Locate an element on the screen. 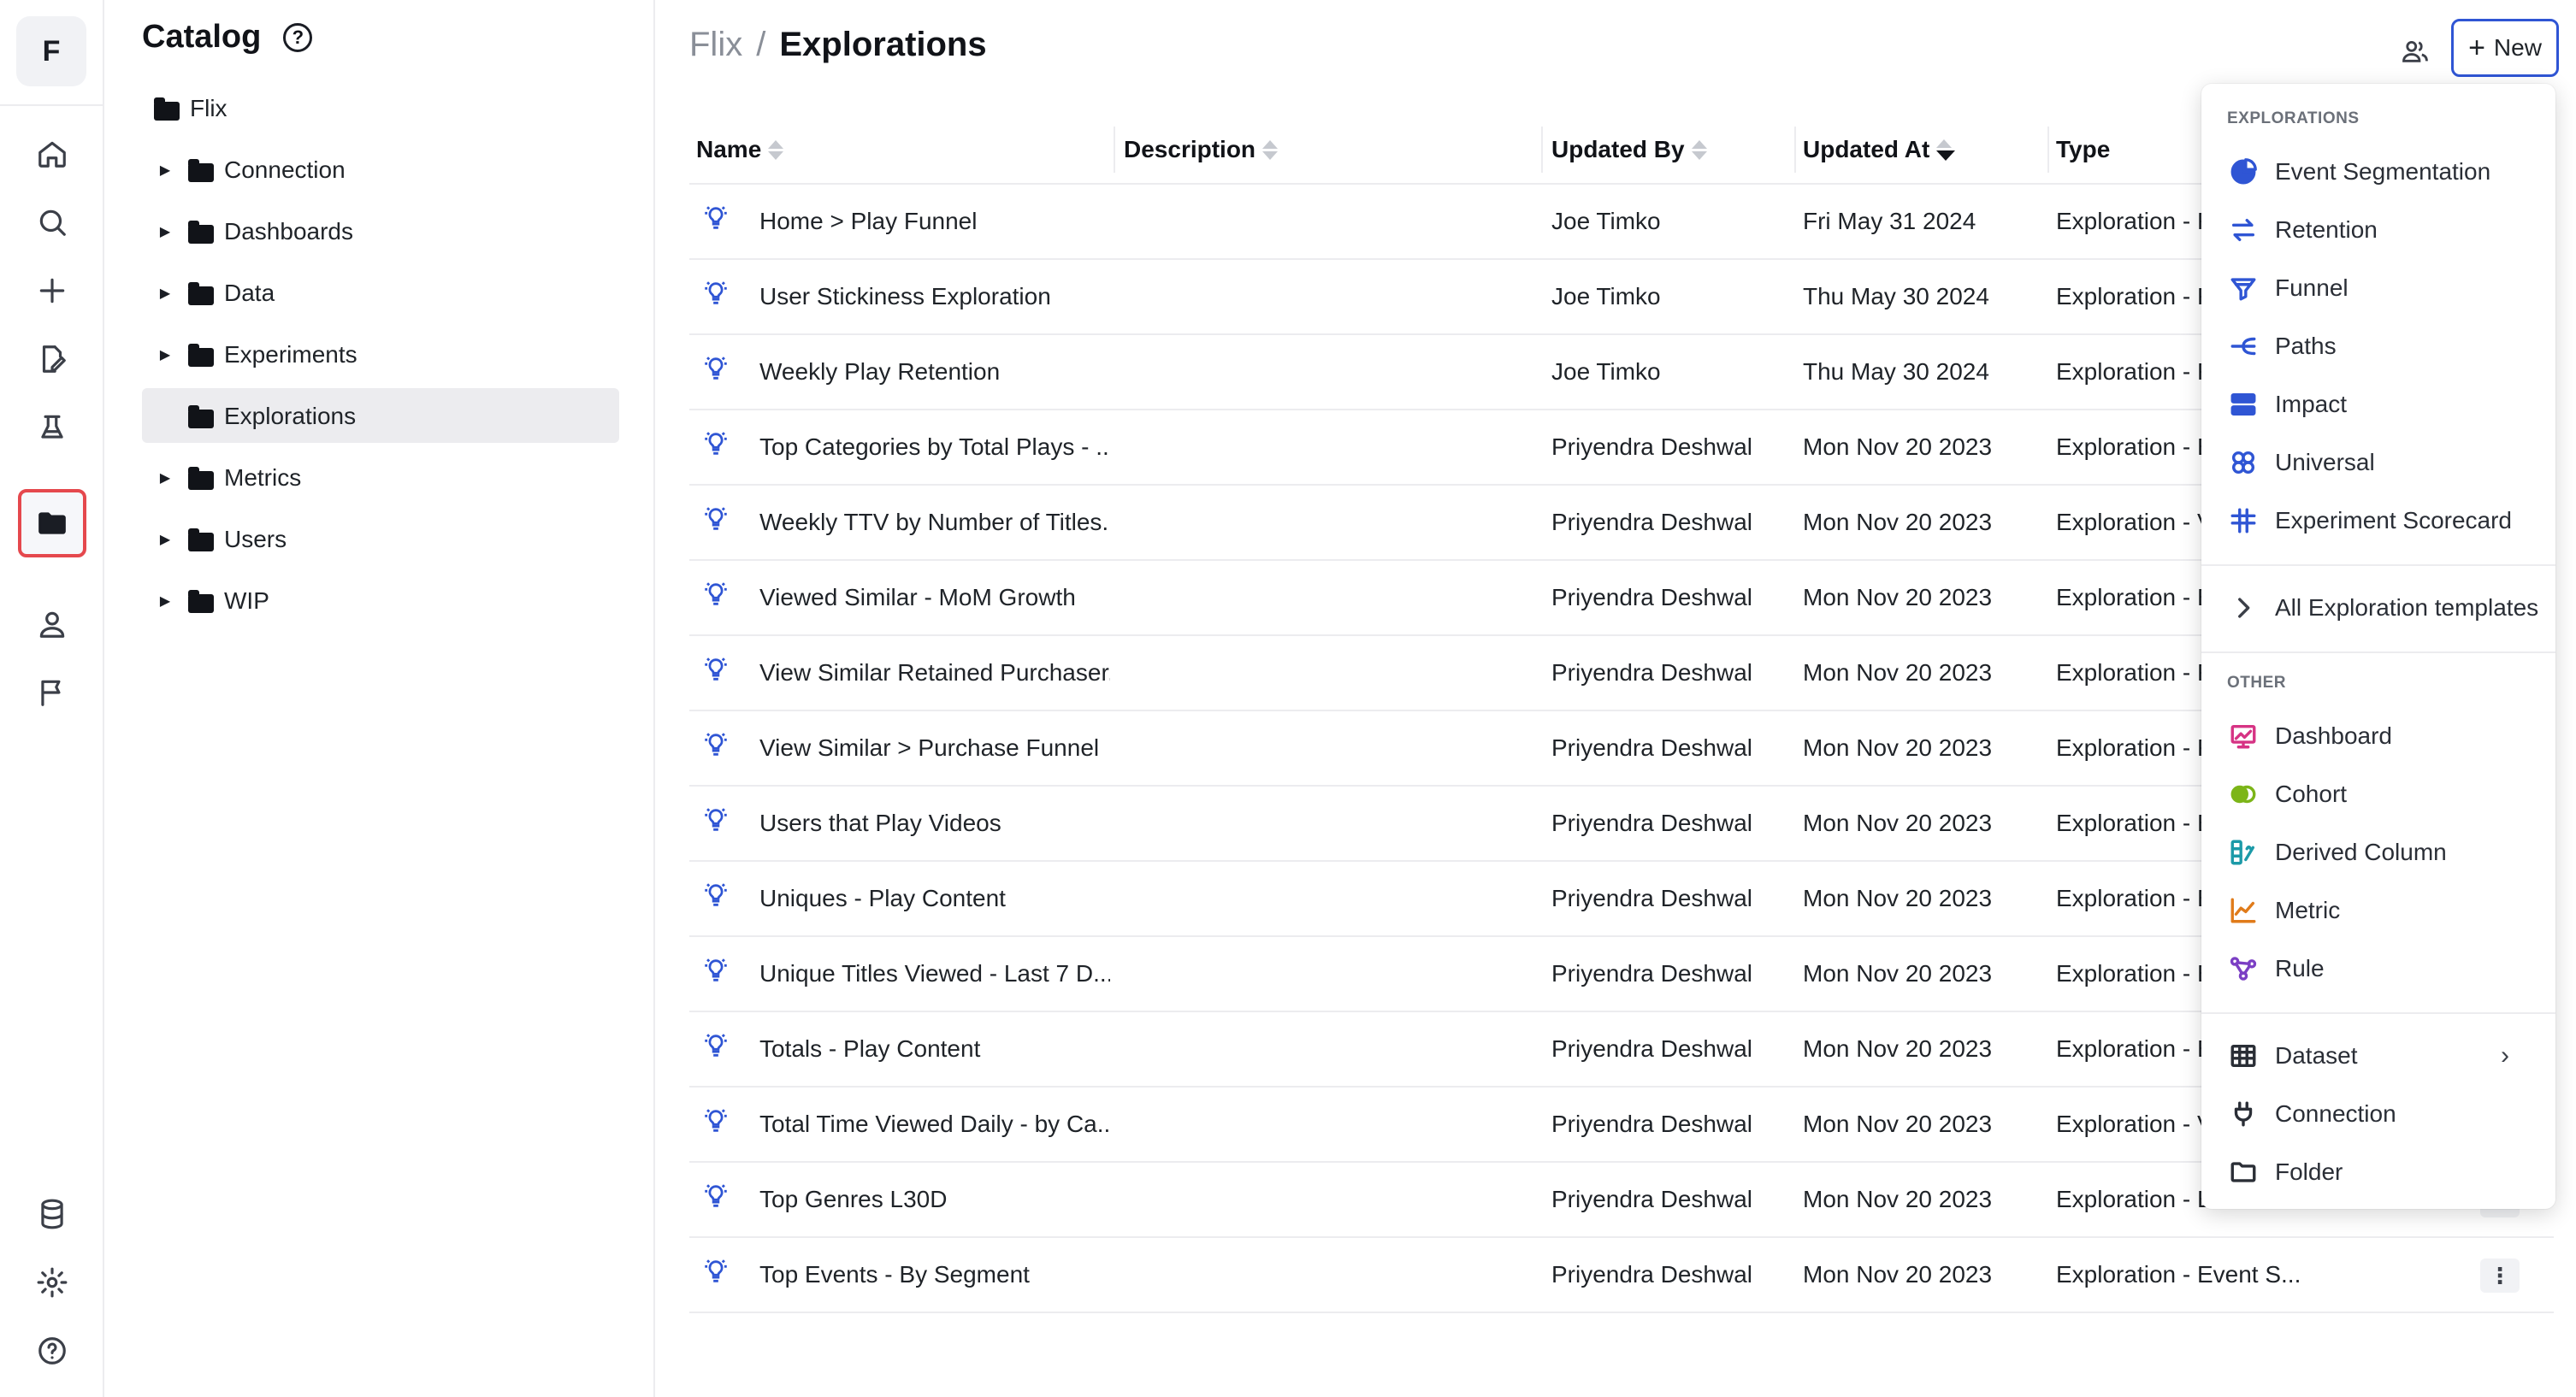  column-header-type: Type is located at coordinates (2083, 150).